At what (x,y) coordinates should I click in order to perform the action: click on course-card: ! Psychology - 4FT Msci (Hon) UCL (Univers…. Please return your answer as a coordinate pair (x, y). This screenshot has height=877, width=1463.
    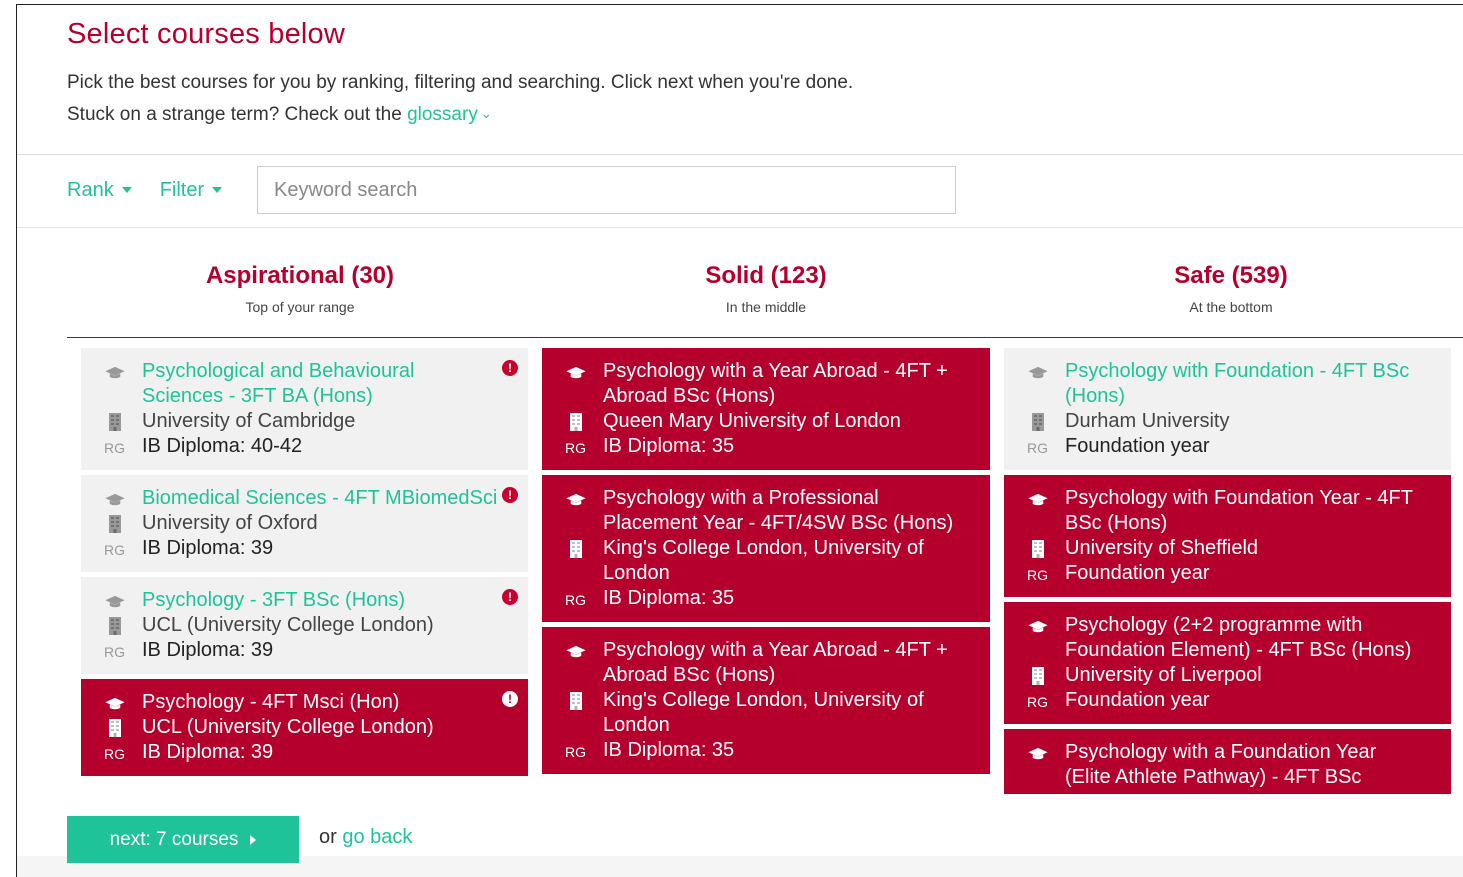
    Looking at the image, I should click on (304, 727).